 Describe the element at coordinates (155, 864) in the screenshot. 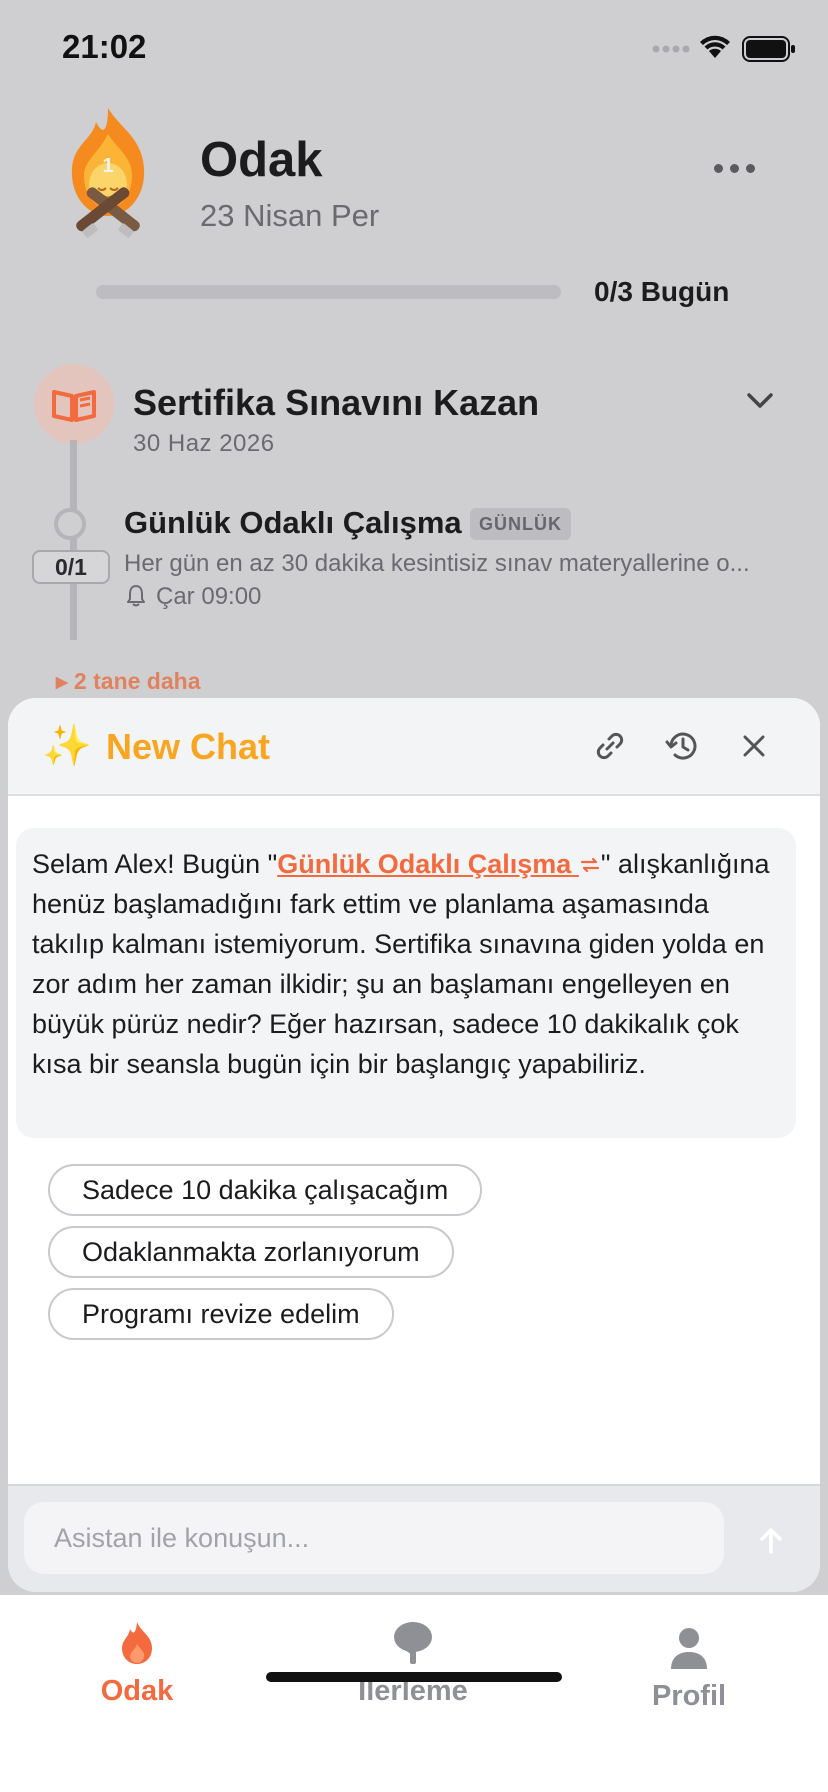

I see `message-text-before: Selam Alex! Bugün "` at that location.